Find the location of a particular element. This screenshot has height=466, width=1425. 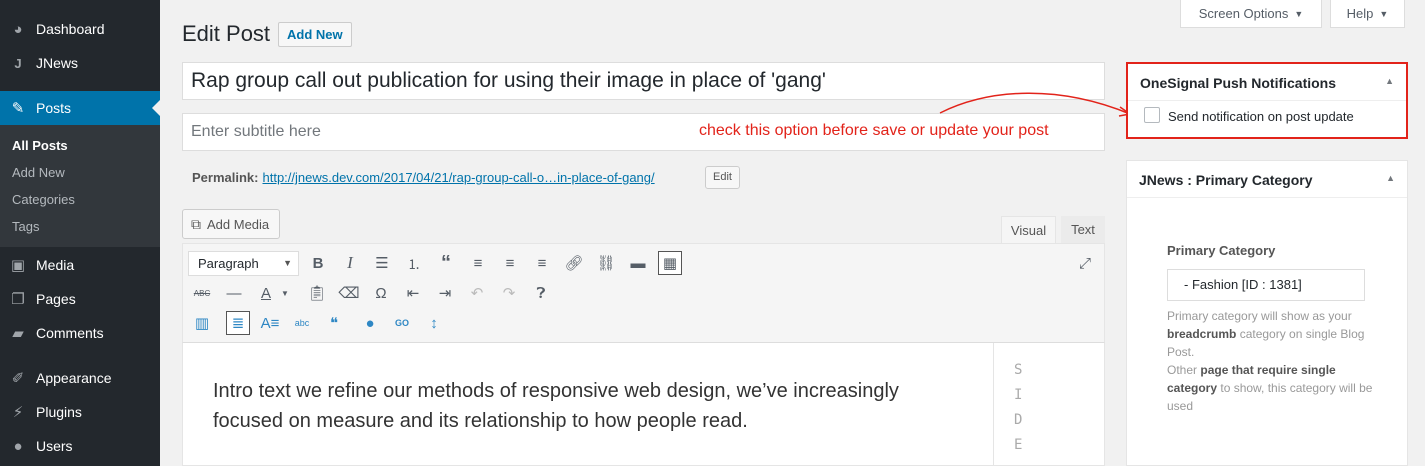

format-select: Paragraph ▼ is located at coordinates (243, 263).